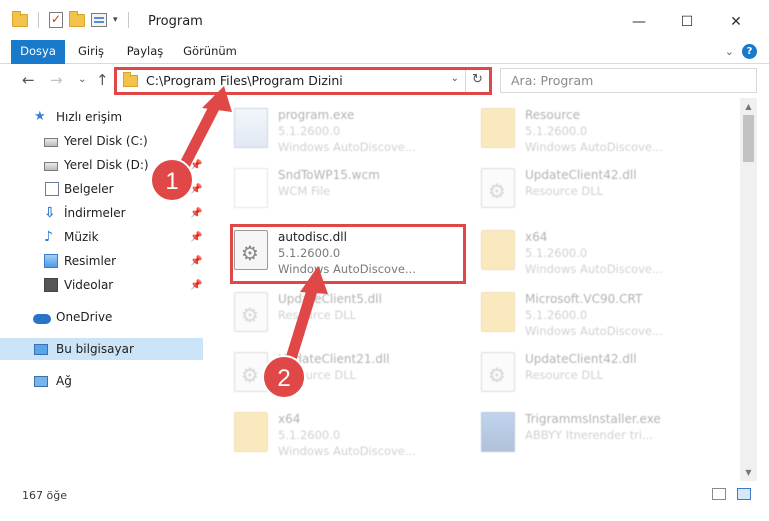  Describe the element at coordinates (145, 52) in the screenshot. I see `tab-share: Paylaş` at that location.